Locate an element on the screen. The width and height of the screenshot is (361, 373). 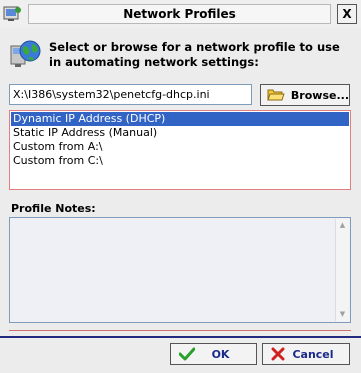
cancel-label: Cancel is located at coordinates (313, 354).